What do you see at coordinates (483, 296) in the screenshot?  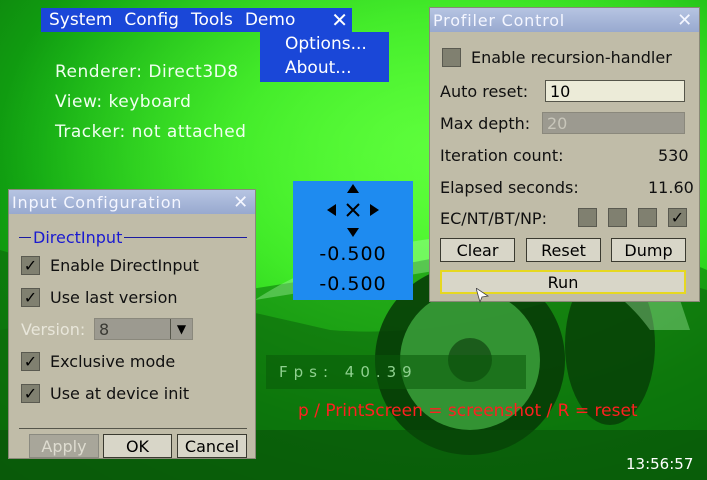 I see `mouse-cursor-icon` at bounding box center [483, 296].